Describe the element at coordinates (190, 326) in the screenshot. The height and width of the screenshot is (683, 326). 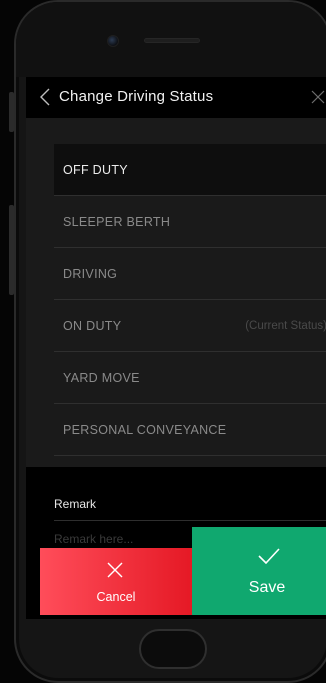
I see `status-option-on-duty: ON DUTY (Current Status)` at that location.